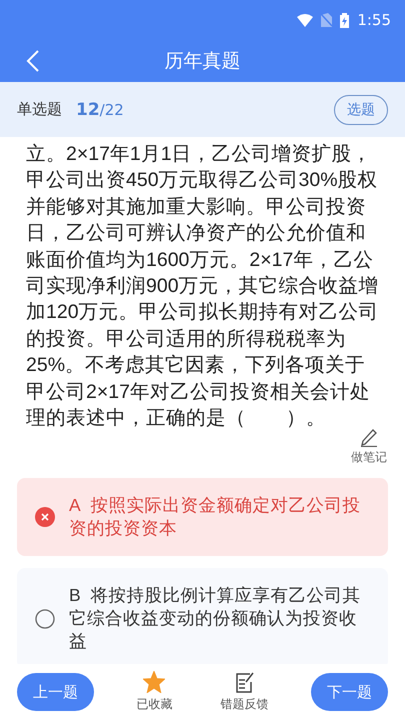 This screenshot has height=720, width=405. What do you see at coordinates (305, 20) in the screenshot?
I see `wifi-icon` at bounding box center [305, 20].